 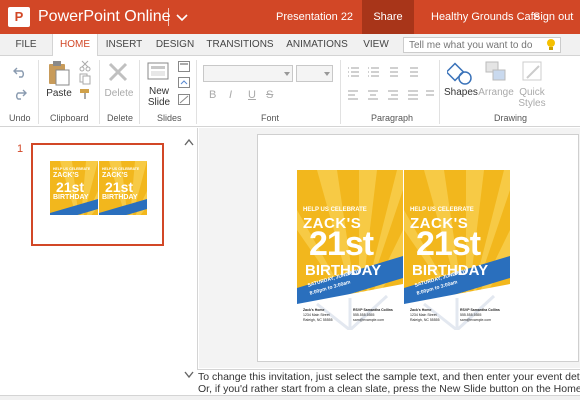 What do you see at coordinates (485, 17) in the screenshot?
I see `user-name: Healthy Grounds Cafe` at bounding box center [485, 17].